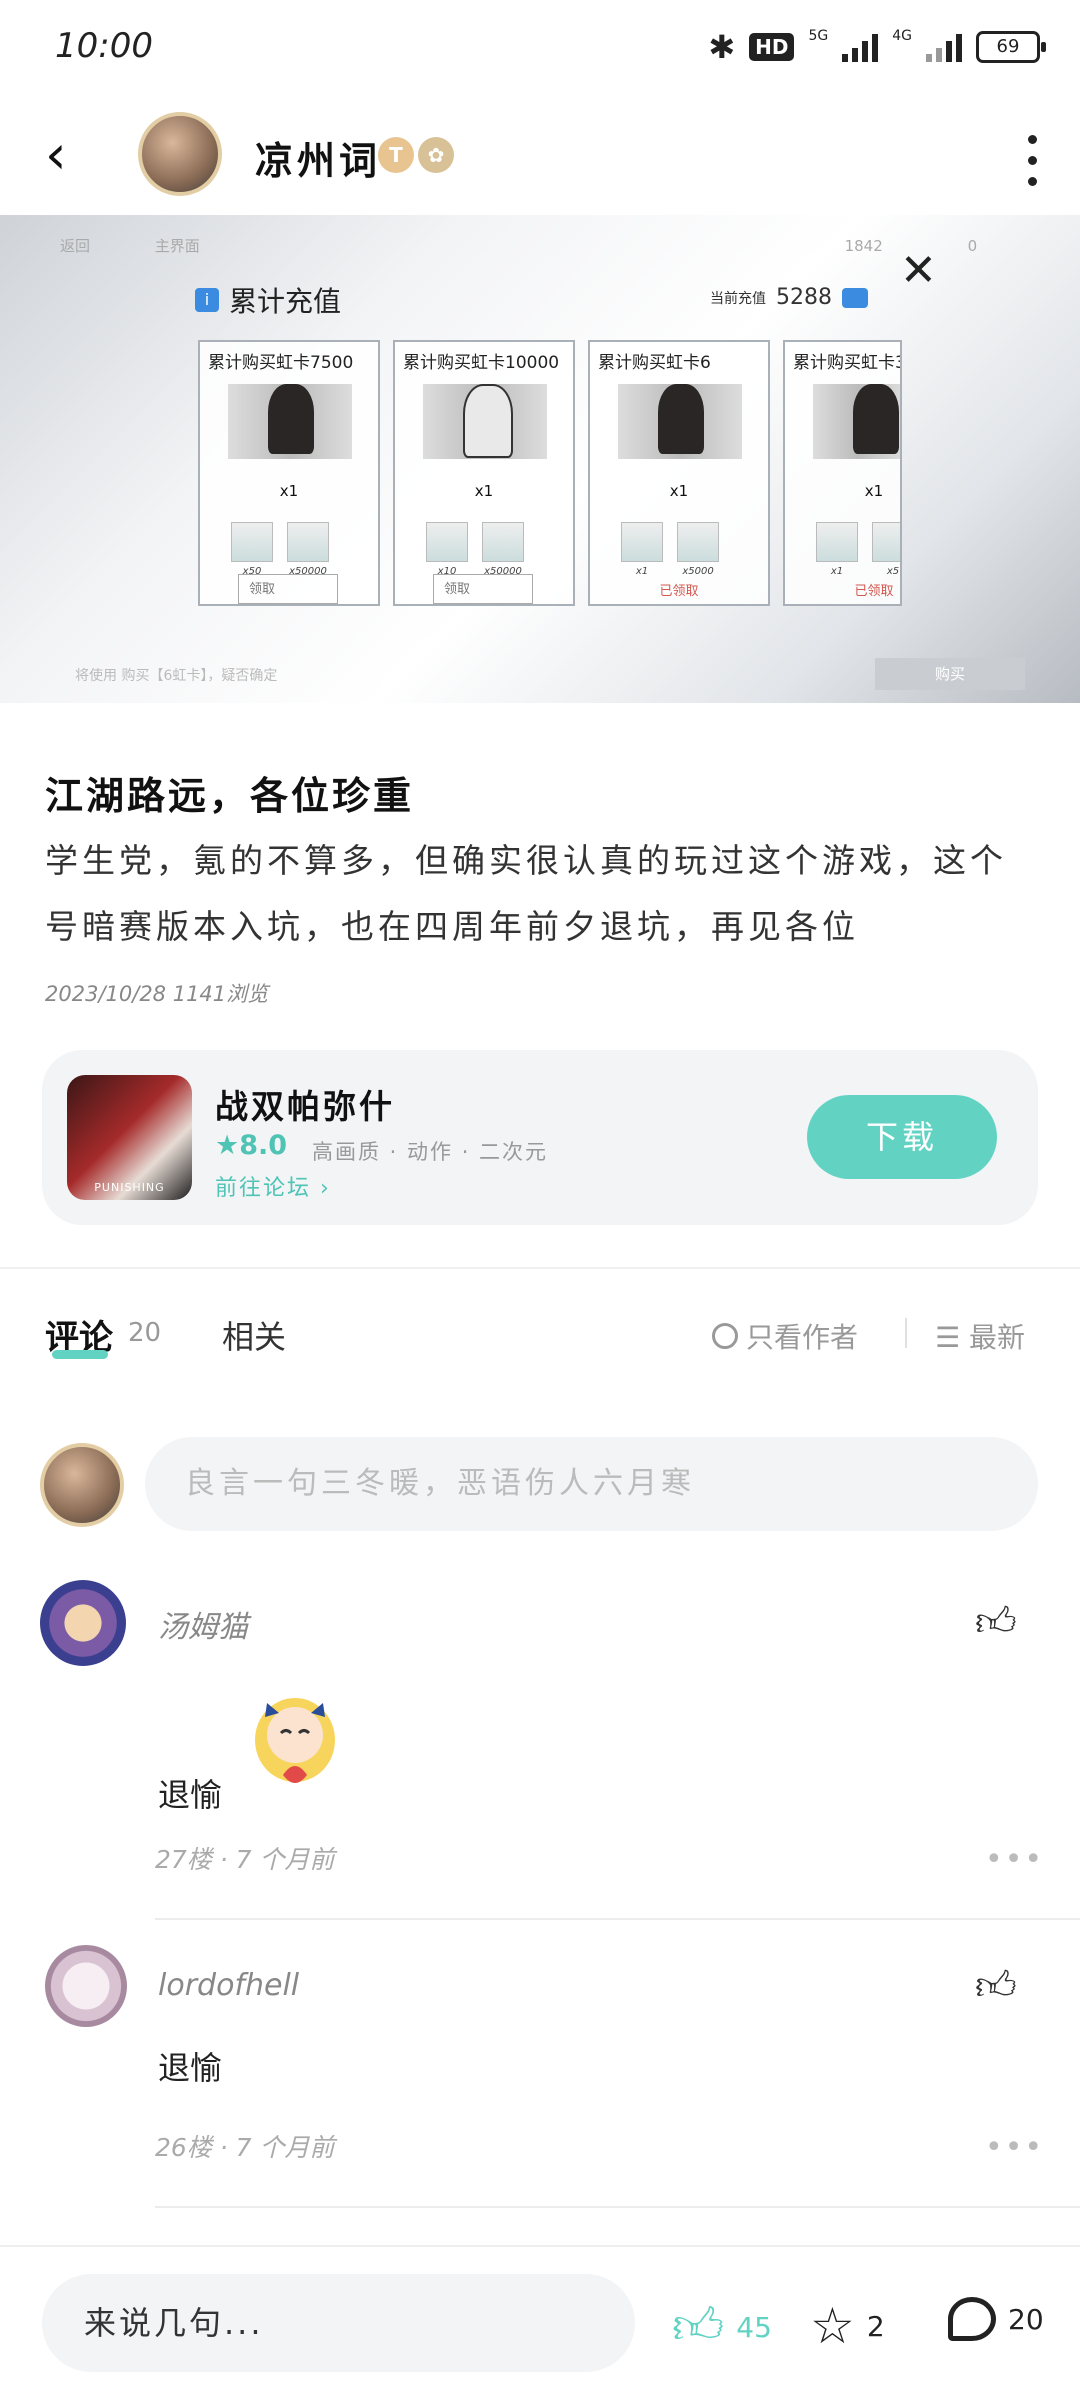 The width and height of the screenshot is (1080, 2402). Describe the element at coordinates (972, 246) in the screenshot. I see `game-currency-2: 0` at that location.